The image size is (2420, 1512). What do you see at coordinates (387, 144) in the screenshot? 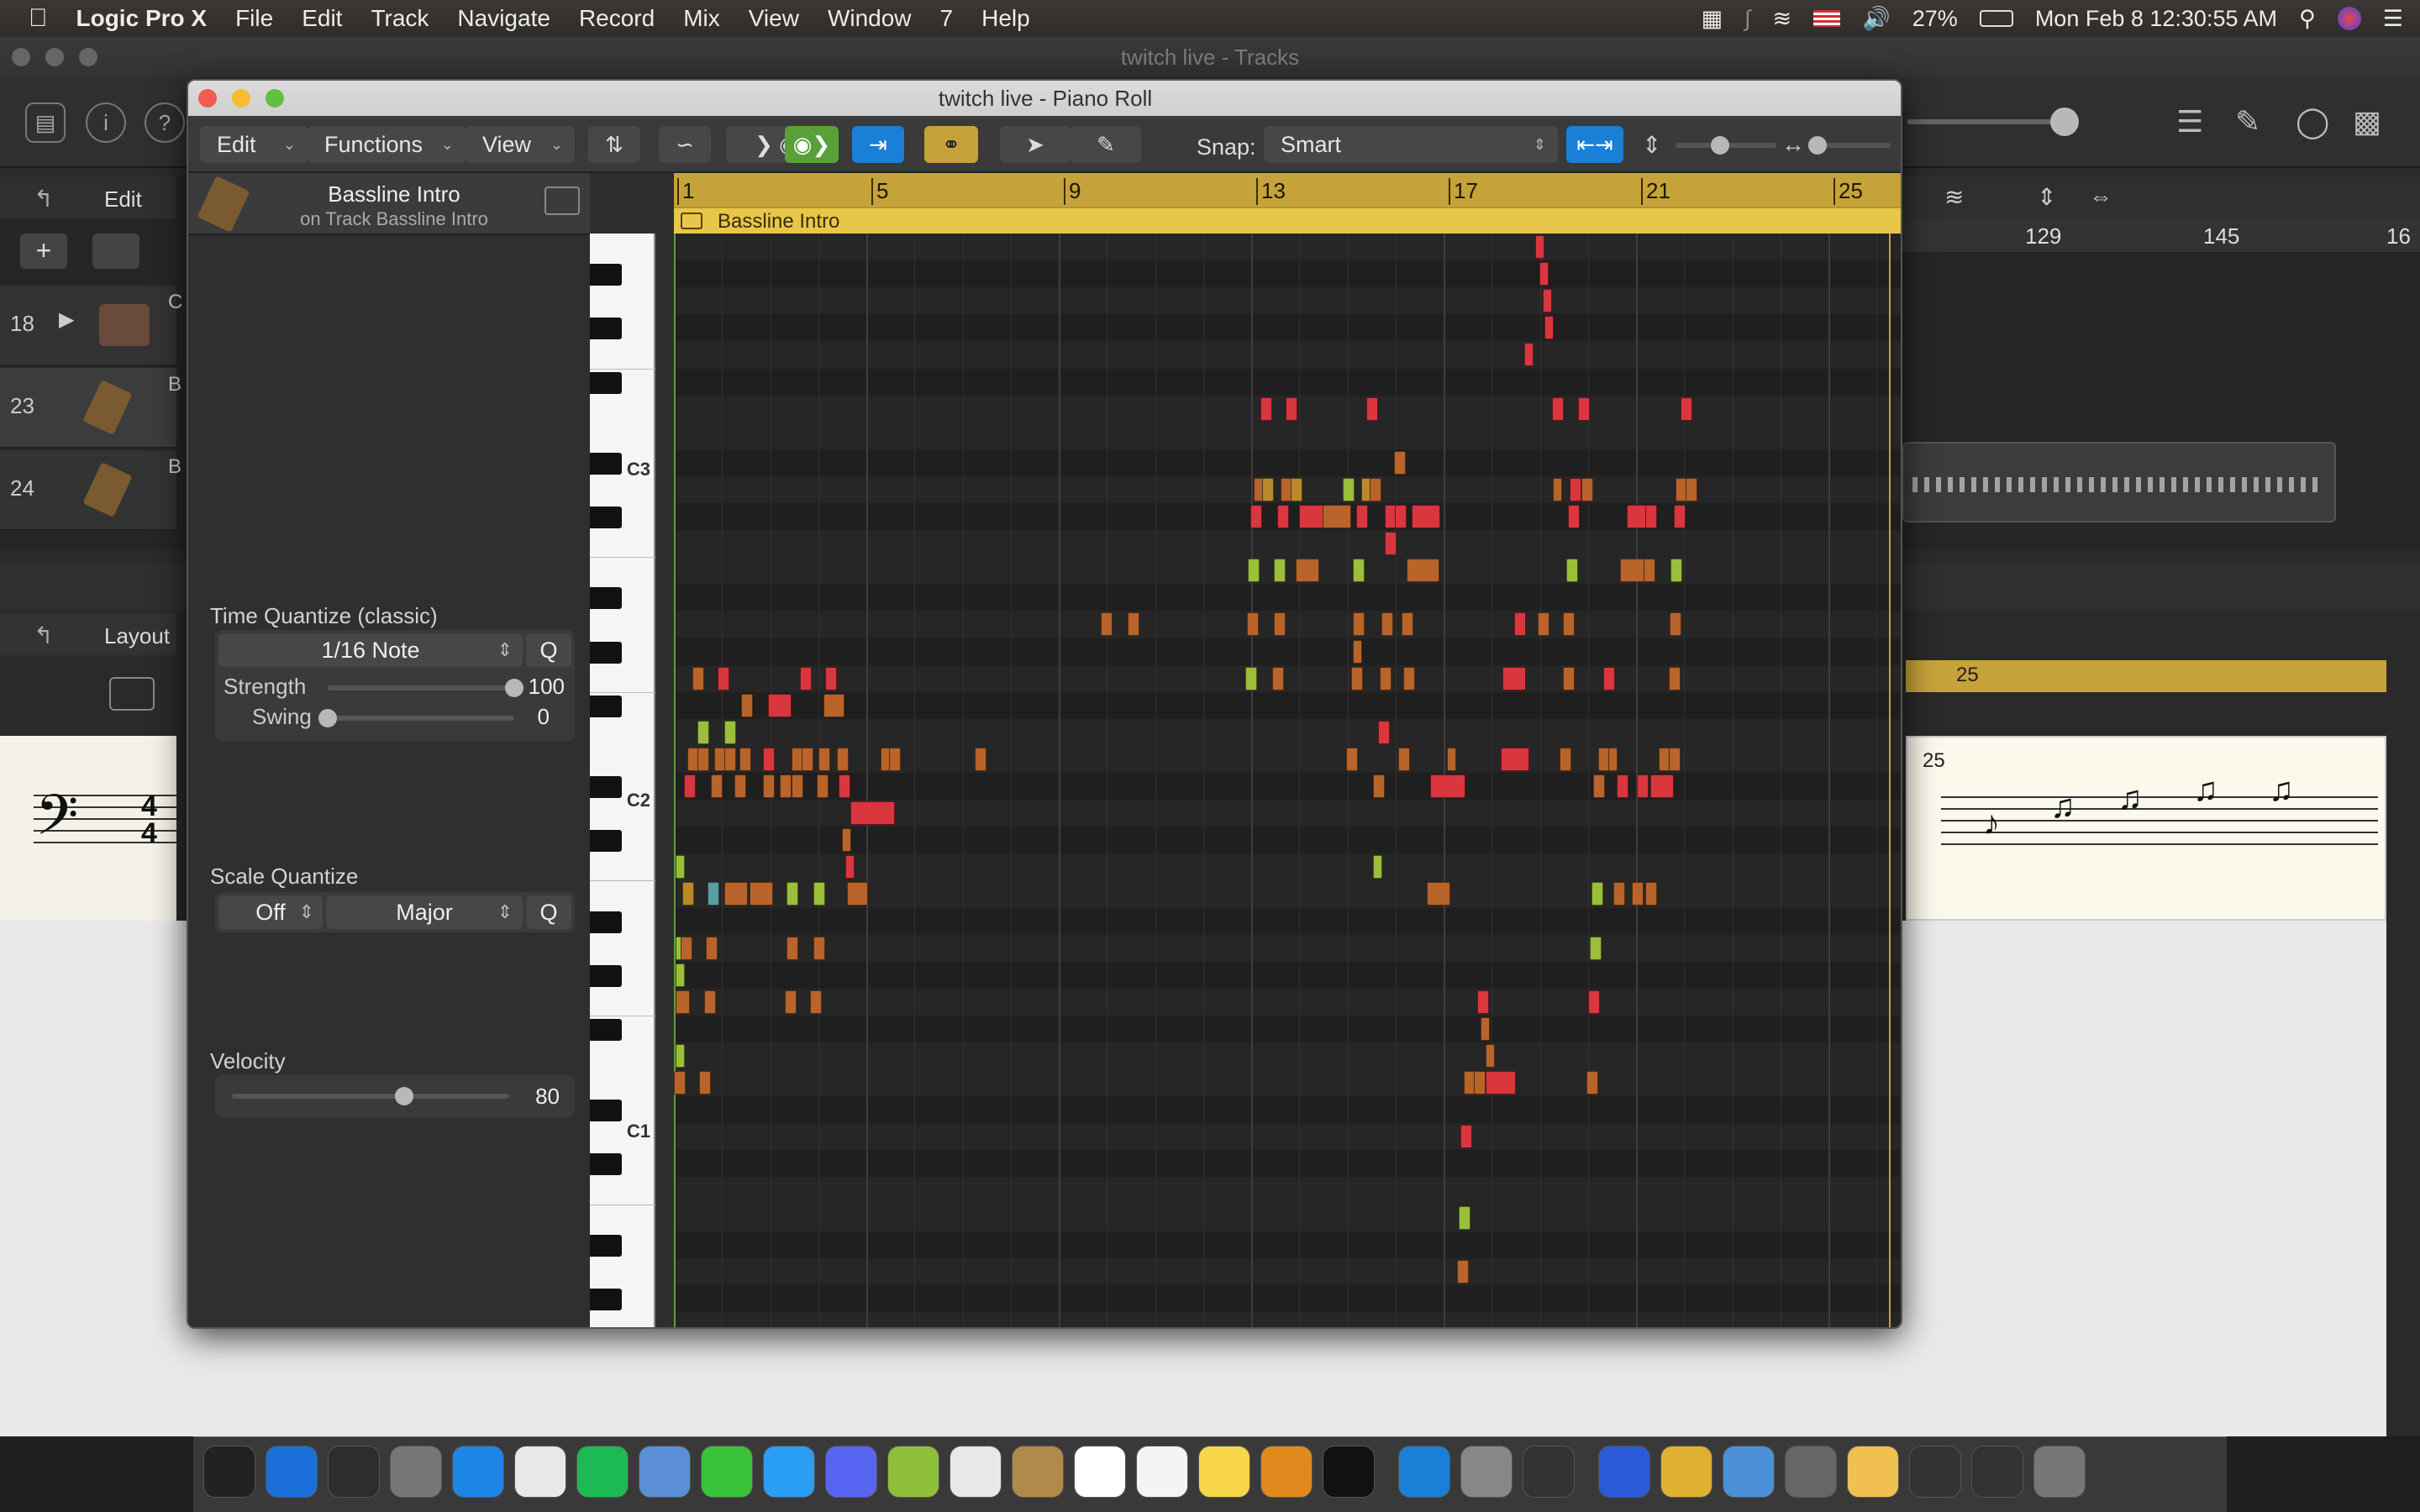
I see `functions-menu: Functions ⌄` at bounding box center [387, 144].